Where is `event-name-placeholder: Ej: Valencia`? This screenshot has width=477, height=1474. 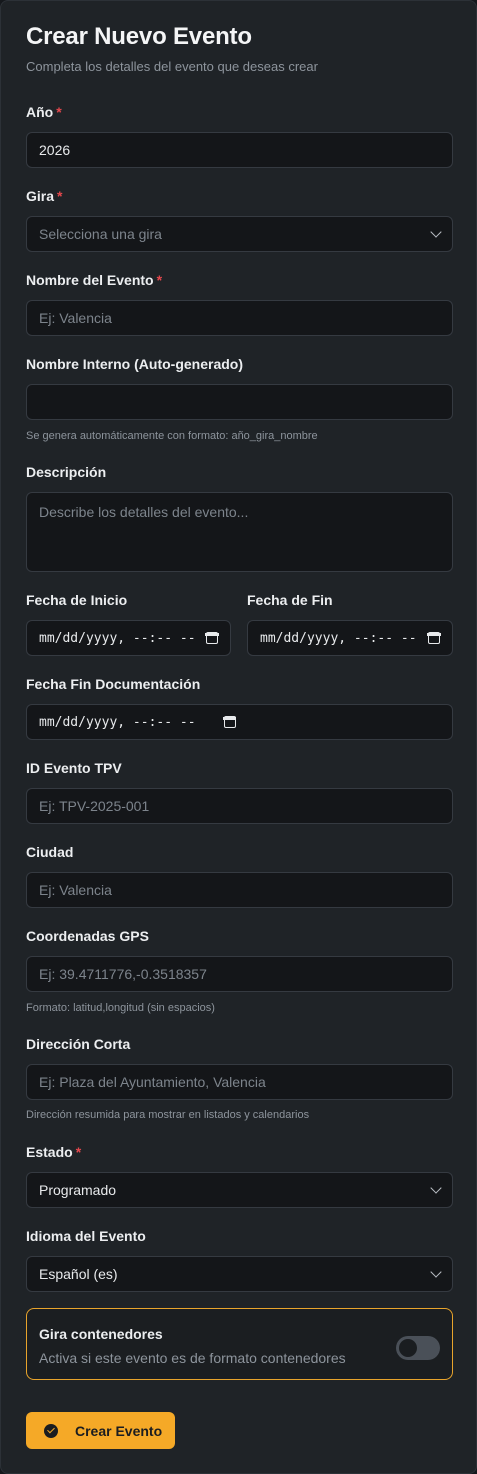
event-name-placeholder: Ej: Valencia is located at coordinates (75, 318).